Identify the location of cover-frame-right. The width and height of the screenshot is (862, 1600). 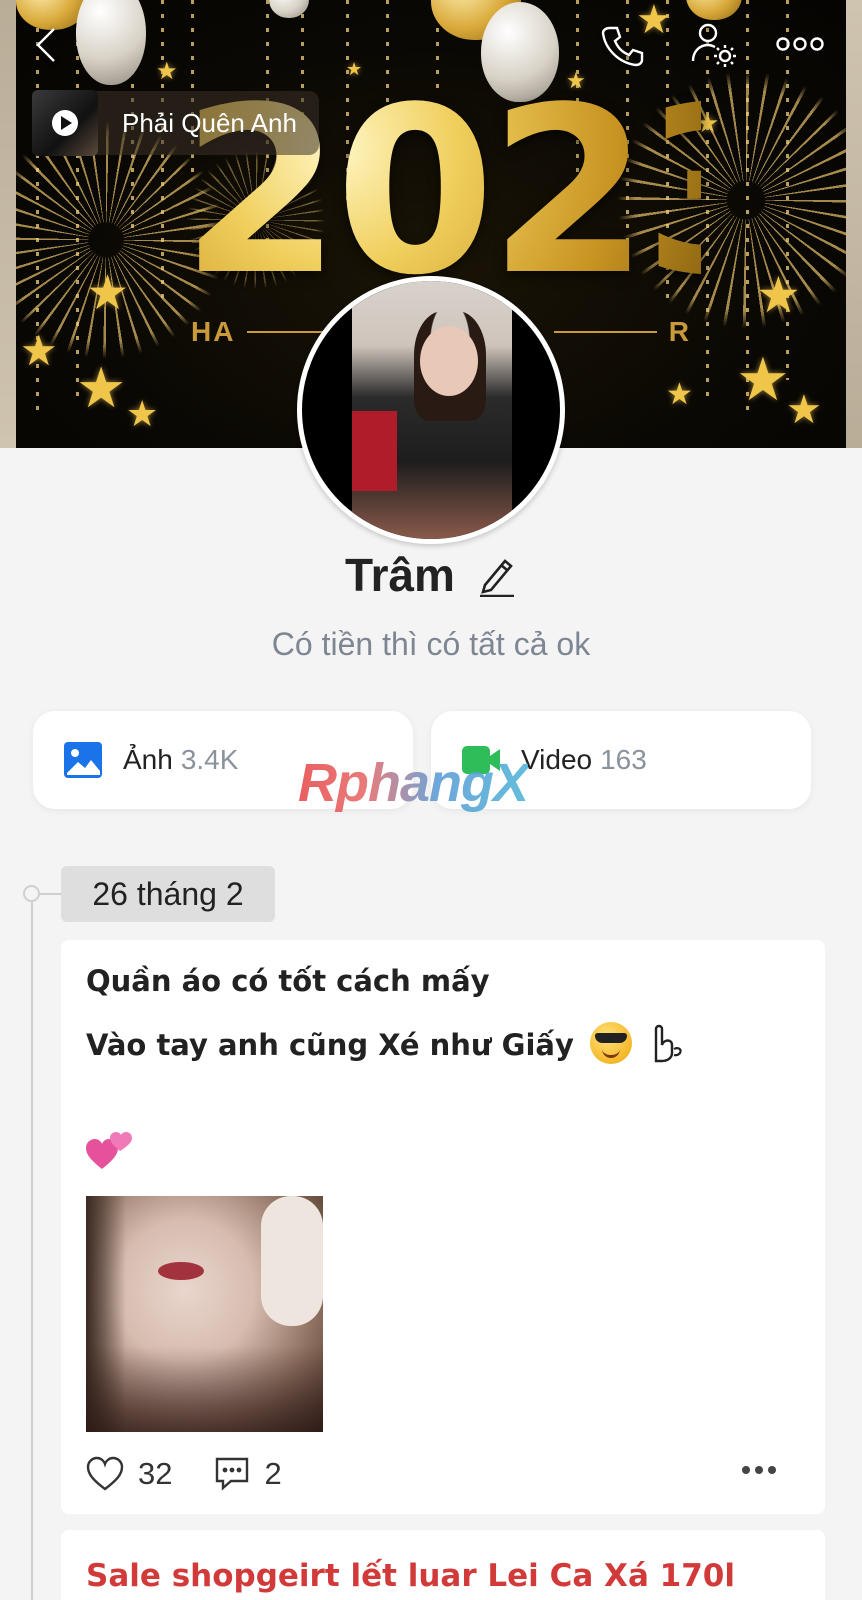
(854, 224).